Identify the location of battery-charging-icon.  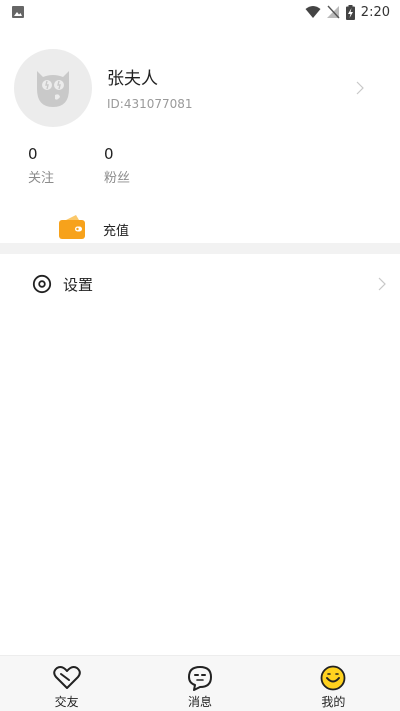
(350, 12).